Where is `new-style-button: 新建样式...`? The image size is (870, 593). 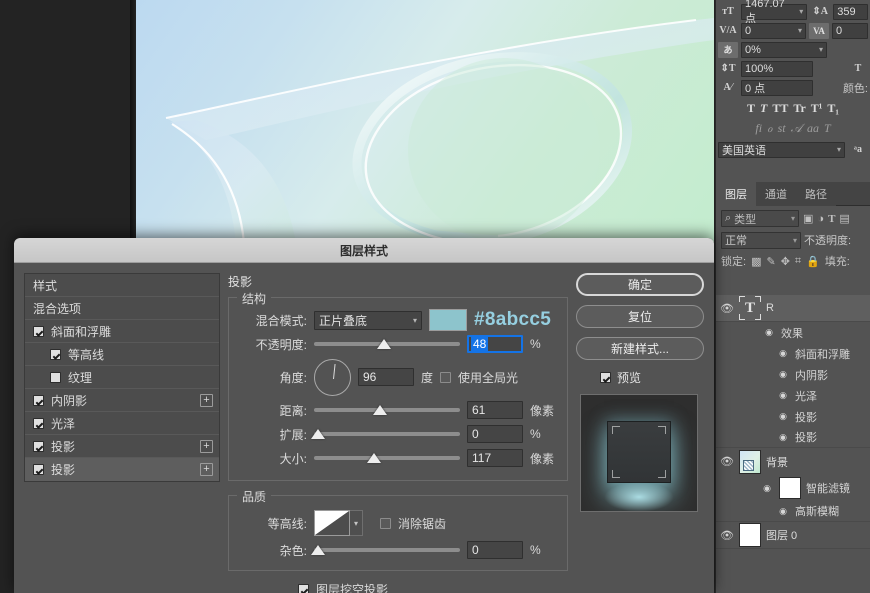
new-style-button: 新建样式... is located at coordinates (640, 348).